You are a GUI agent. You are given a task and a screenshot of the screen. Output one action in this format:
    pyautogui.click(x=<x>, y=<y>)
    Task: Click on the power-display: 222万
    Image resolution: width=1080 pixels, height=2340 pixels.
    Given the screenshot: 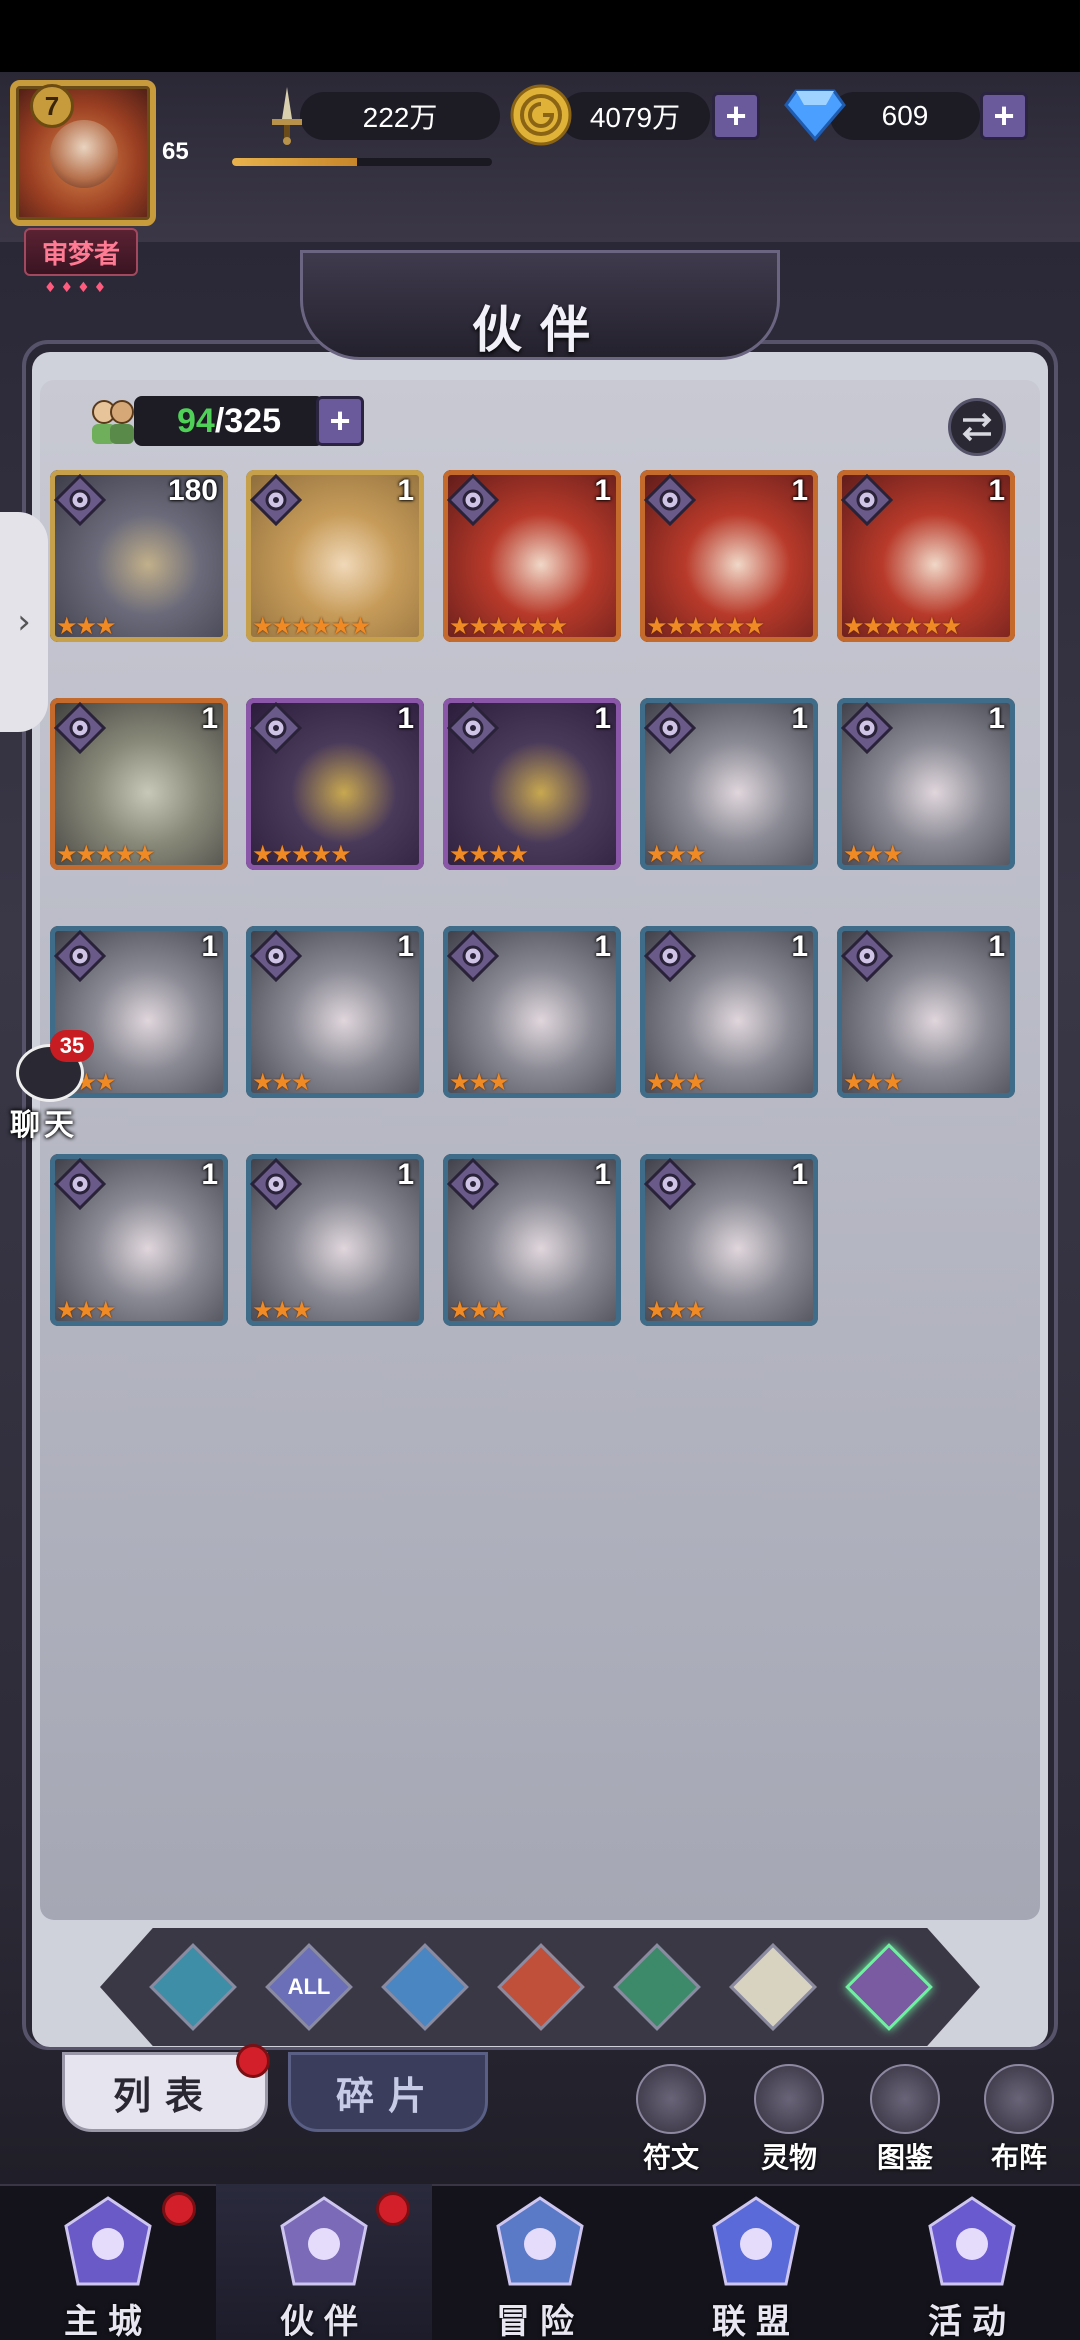 What is the action you would take?
    pyautogui.click(x=400, y=116)
    